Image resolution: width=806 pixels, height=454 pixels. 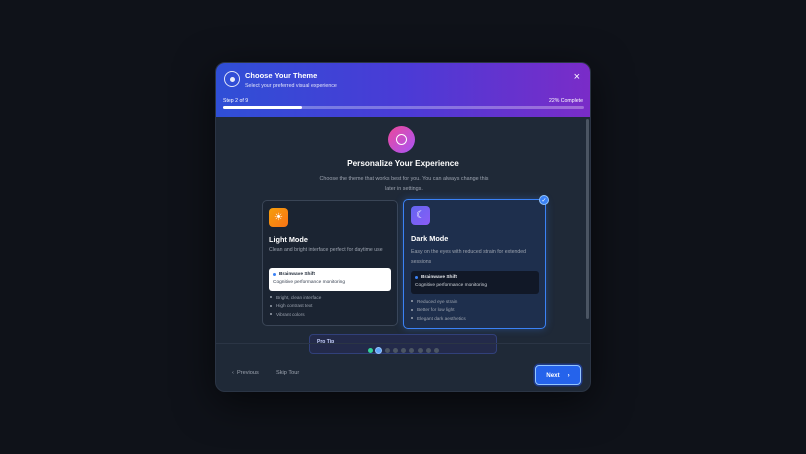 I want to click on sun-icon: ☀, so click(x=278, y=217).